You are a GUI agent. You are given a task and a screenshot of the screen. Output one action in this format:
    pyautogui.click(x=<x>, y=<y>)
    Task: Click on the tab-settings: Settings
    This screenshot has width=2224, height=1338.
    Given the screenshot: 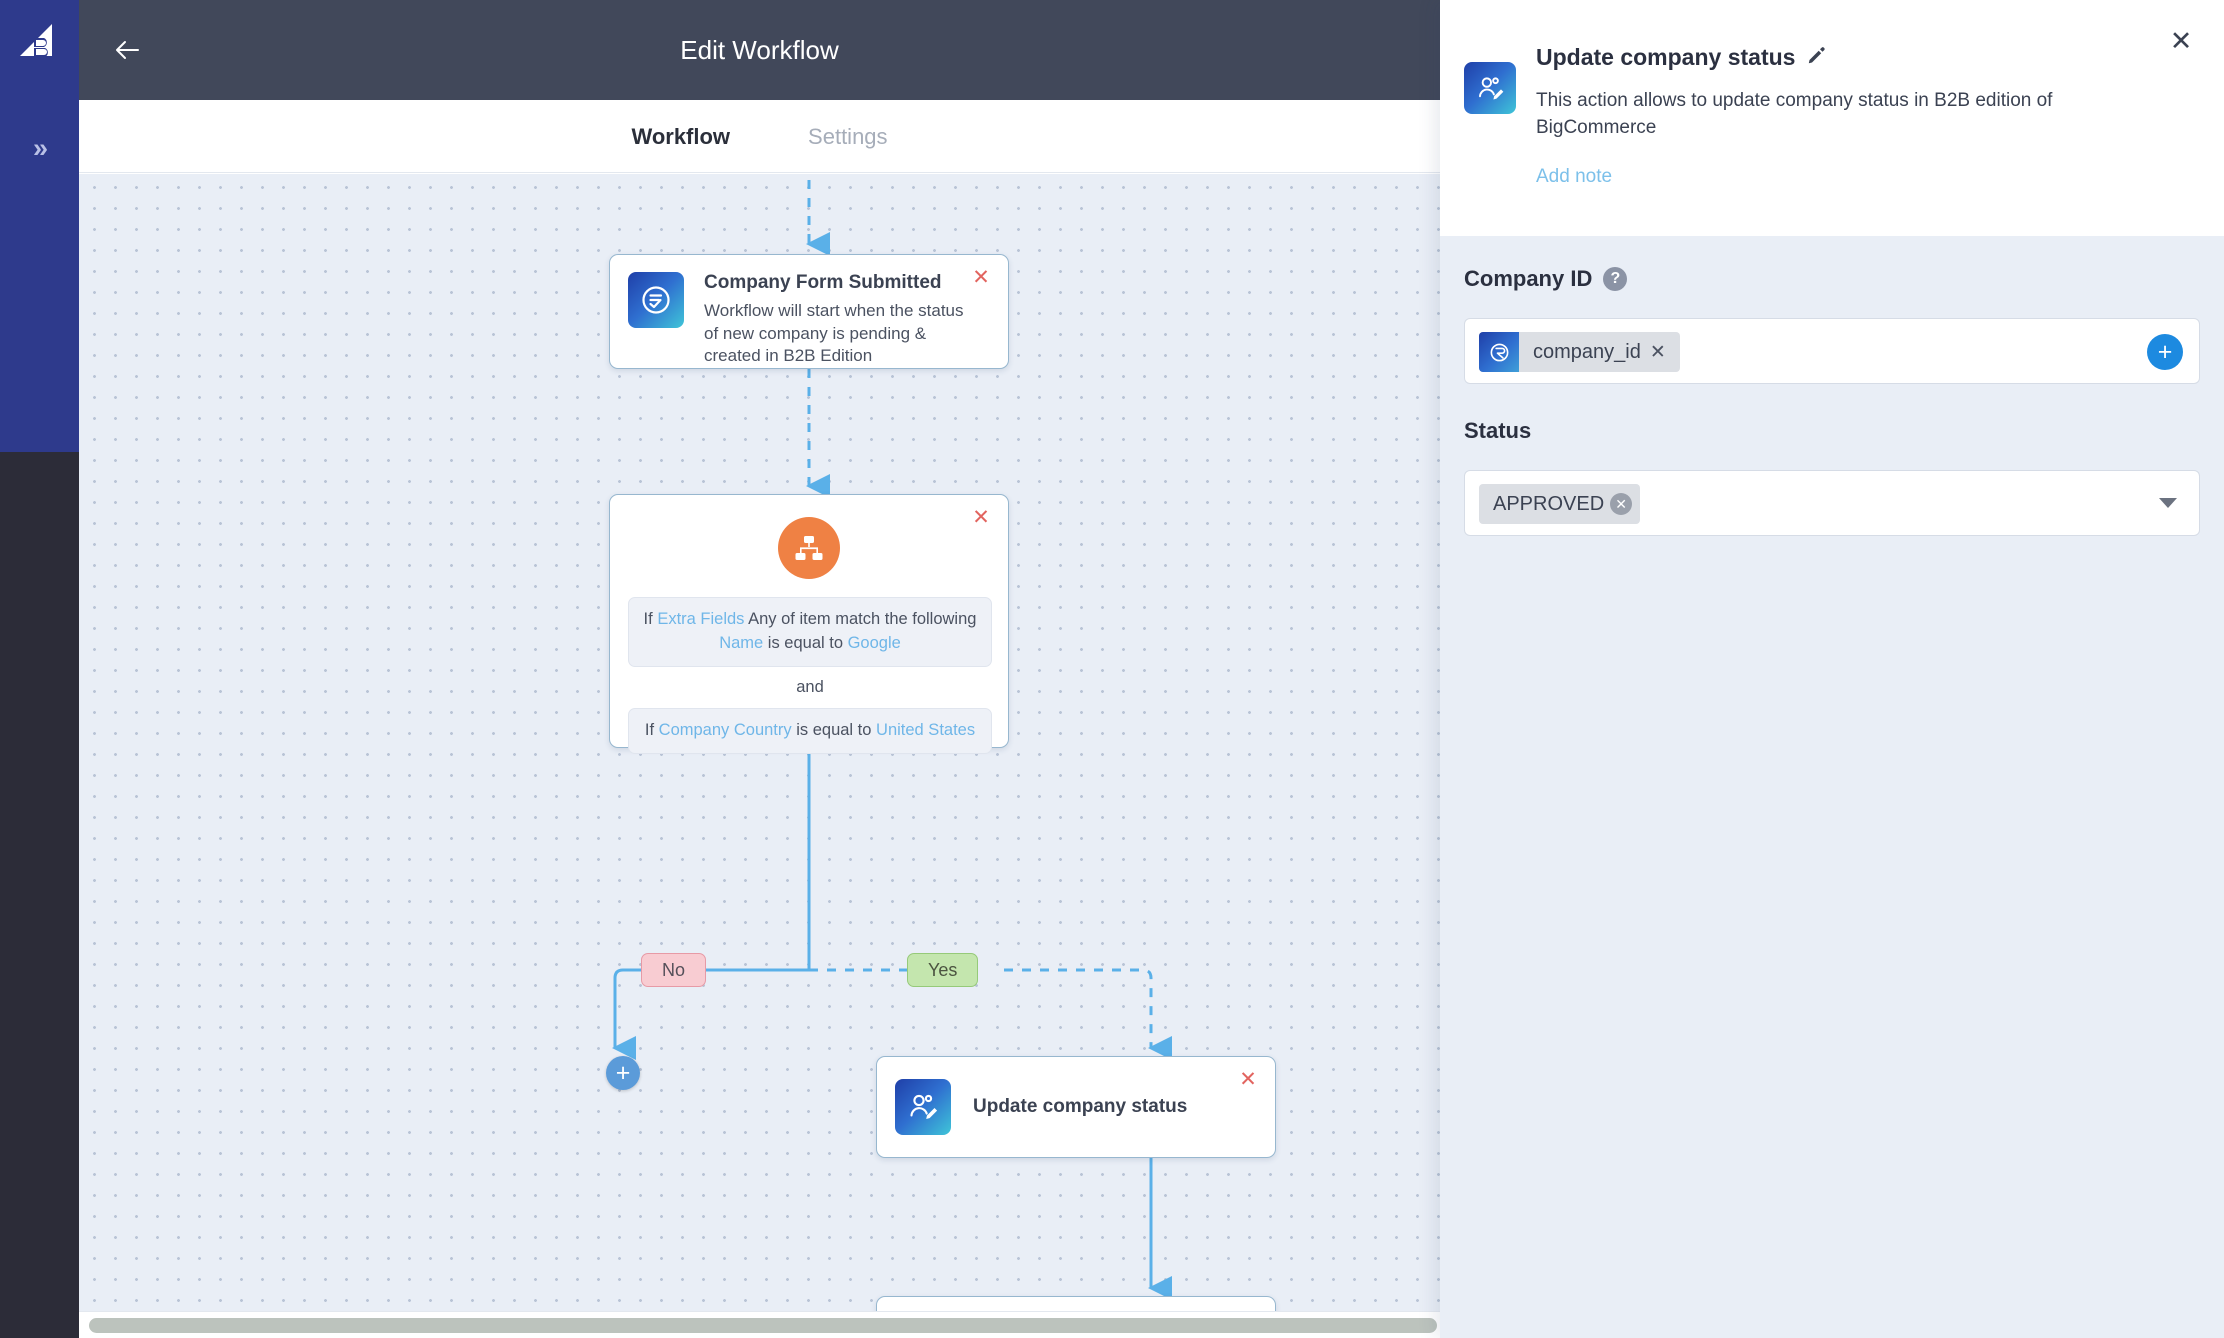 What is the action you would take?
    pyautogui.click(x=848, y=137)
    